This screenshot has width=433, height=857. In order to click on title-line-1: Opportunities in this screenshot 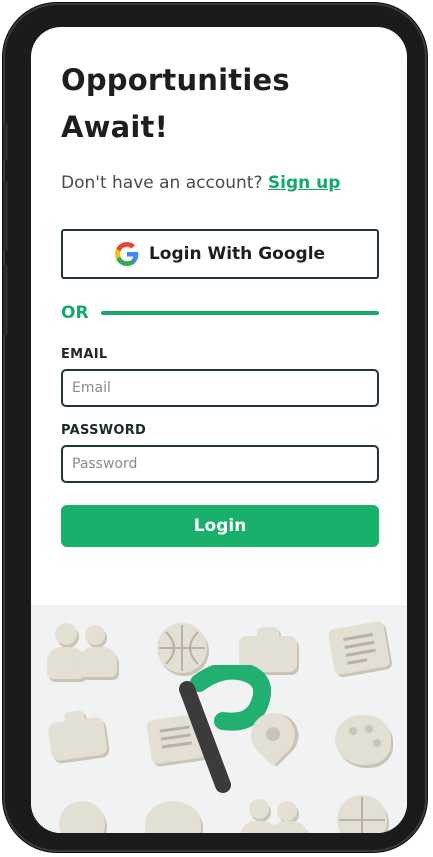, I will do `click(175, 80)`.